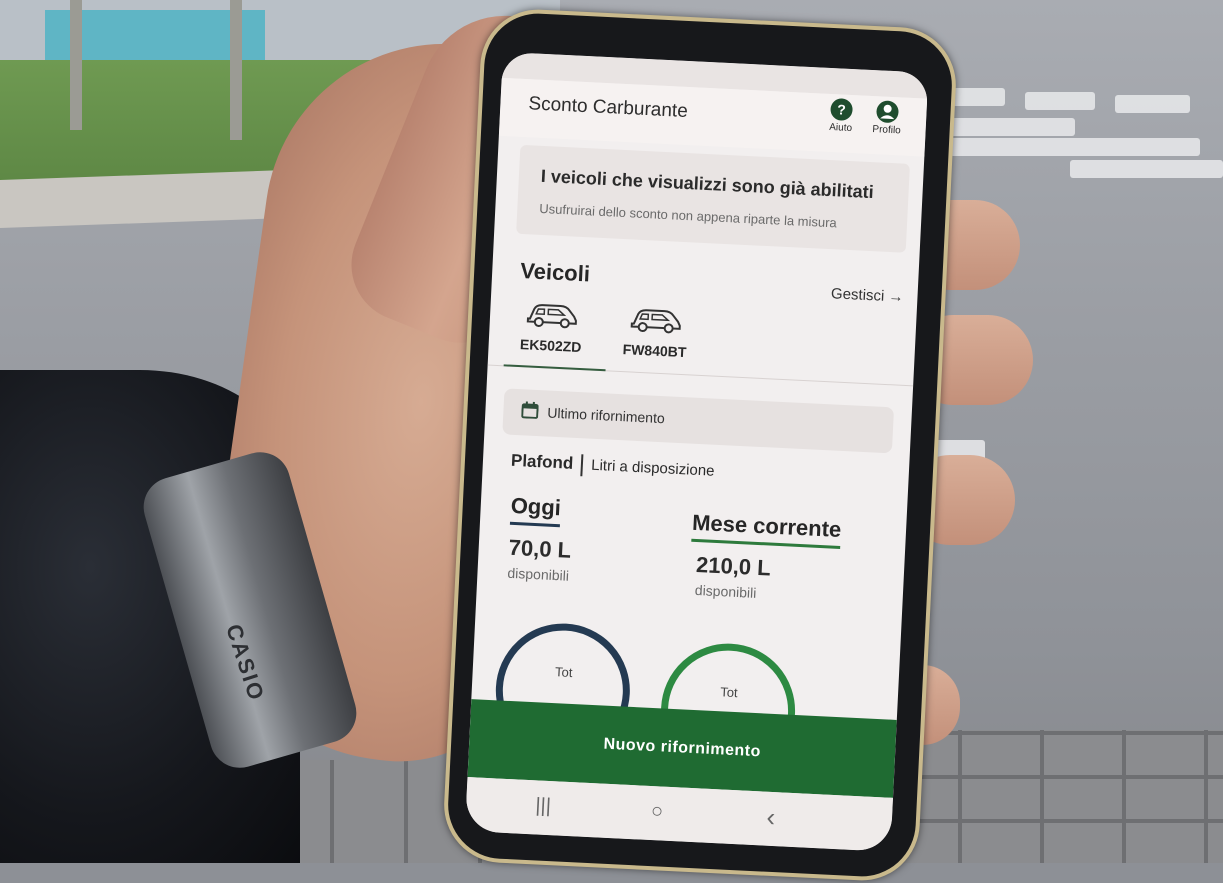 Image resolution: width=1223 pixels, height=883 pixels. Describe the element at coordinates (770, 817) in the screenshot. I see `back-button: ‹` at that location.